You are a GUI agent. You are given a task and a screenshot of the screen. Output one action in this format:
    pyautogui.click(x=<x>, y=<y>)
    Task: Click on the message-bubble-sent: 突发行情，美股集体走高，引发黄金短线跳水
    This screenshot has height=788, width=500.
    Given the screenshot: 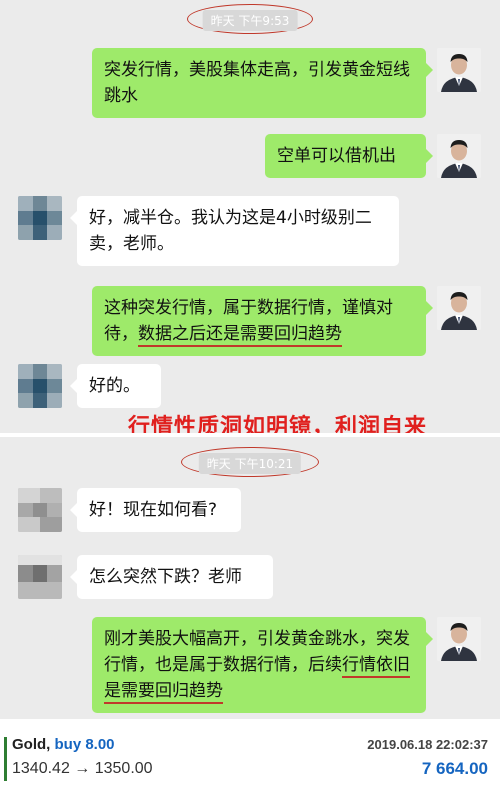 What is the action you would take?
    pyautogui.click(x=262, y=83)
    